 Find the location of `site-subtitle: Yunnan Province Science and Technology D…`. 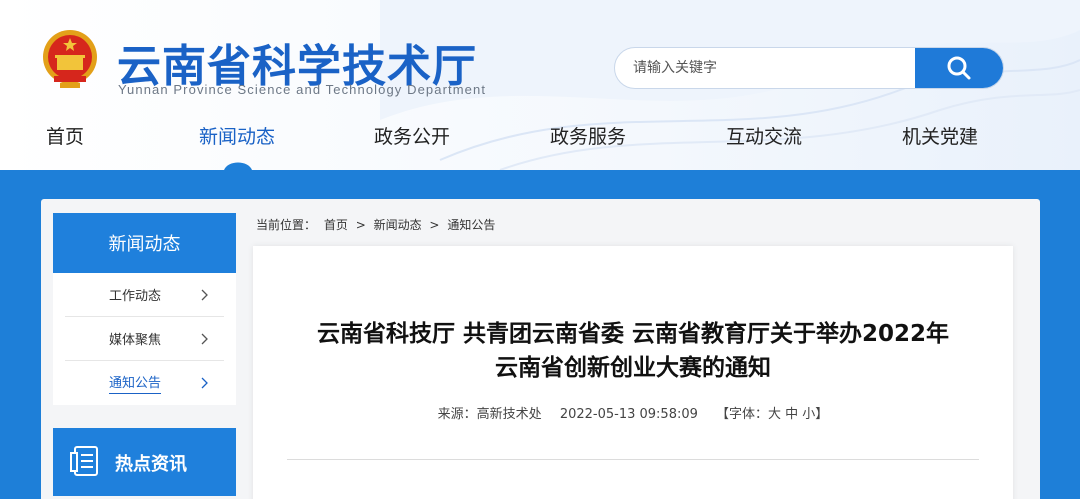

site-subtitle: Yunnan Province Science and Technology D… is located at coordinates (302, 89).